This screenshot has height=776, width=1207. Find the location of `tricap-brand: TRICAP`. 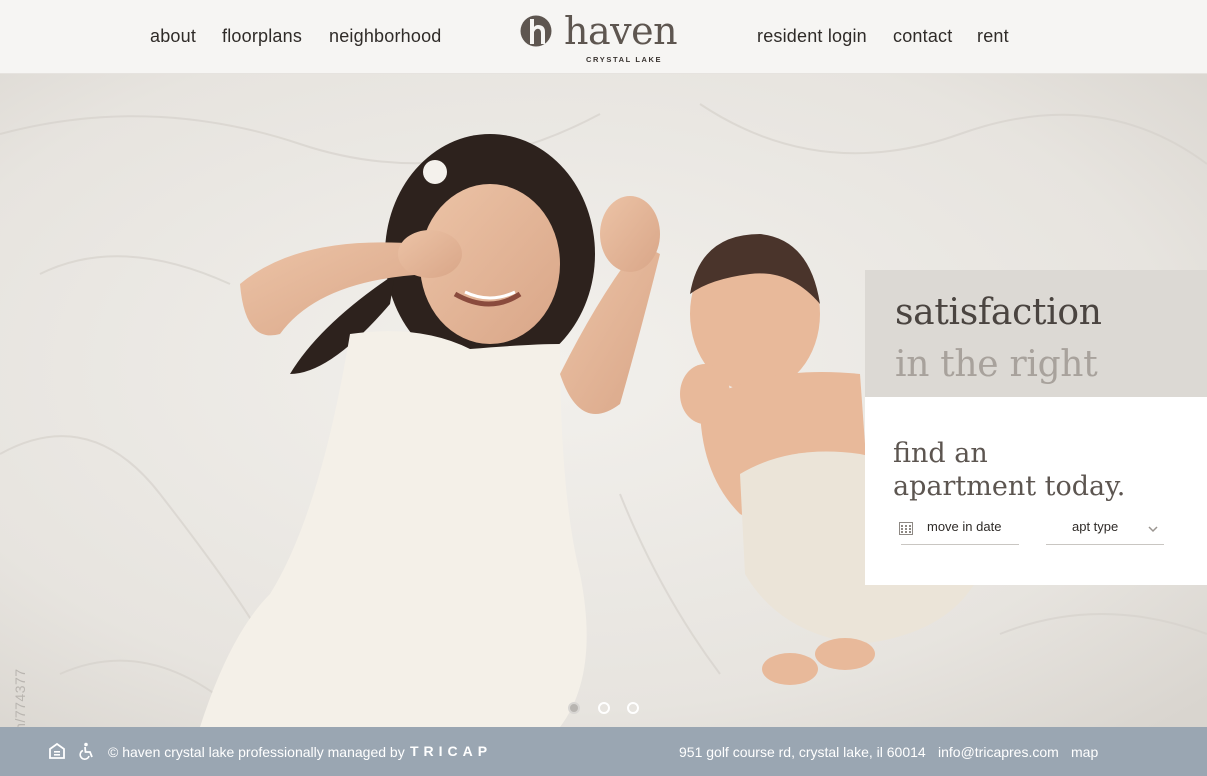

tricap-brand: TRICAP is located at coordinates (451, 751).